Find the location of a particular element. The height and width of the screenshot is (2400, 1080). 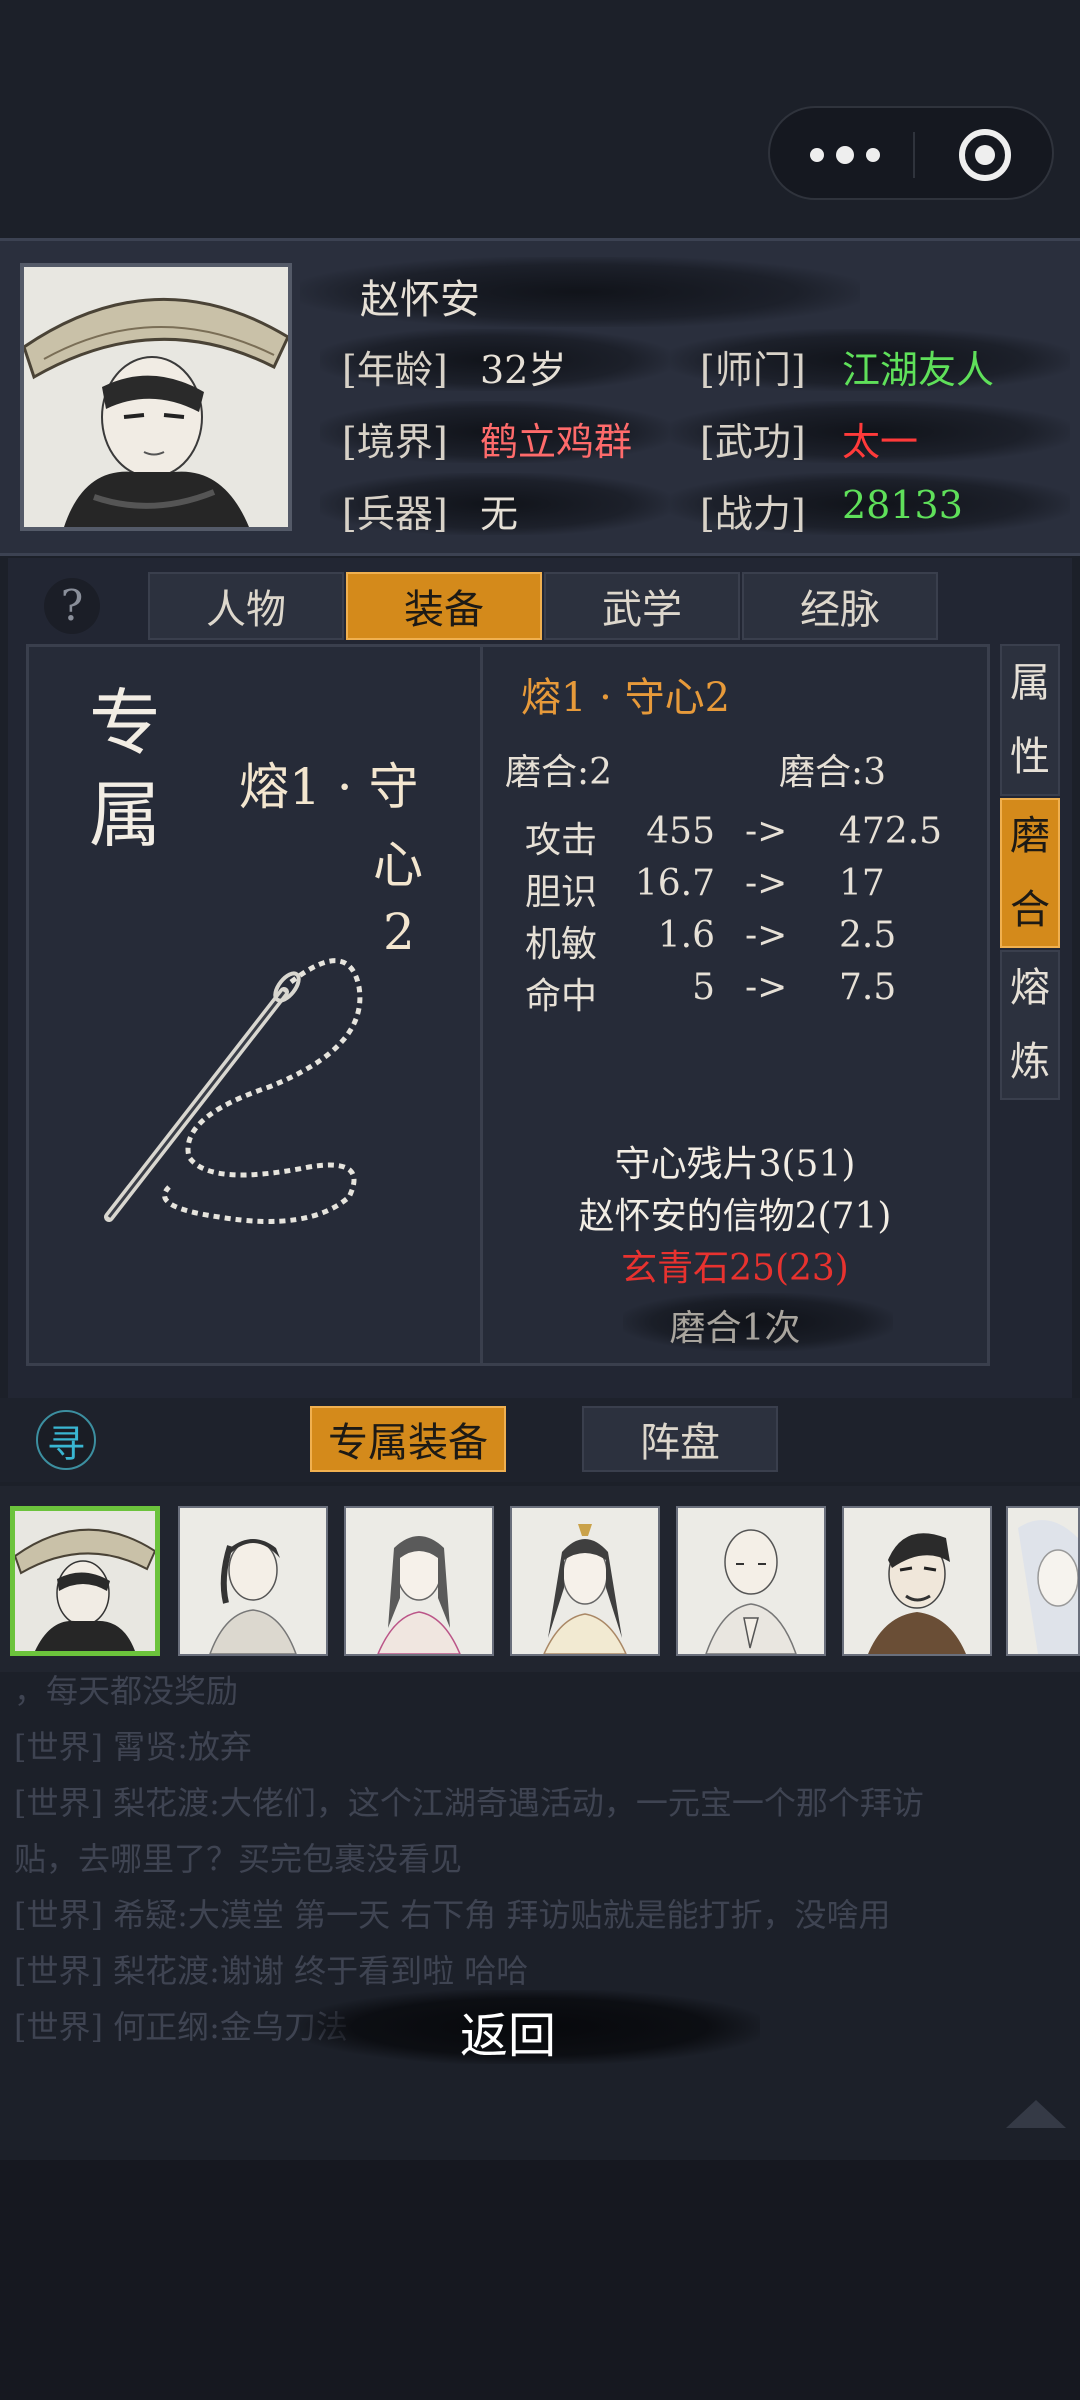

tab-character: 人物 is located at coordinates (246, 606).